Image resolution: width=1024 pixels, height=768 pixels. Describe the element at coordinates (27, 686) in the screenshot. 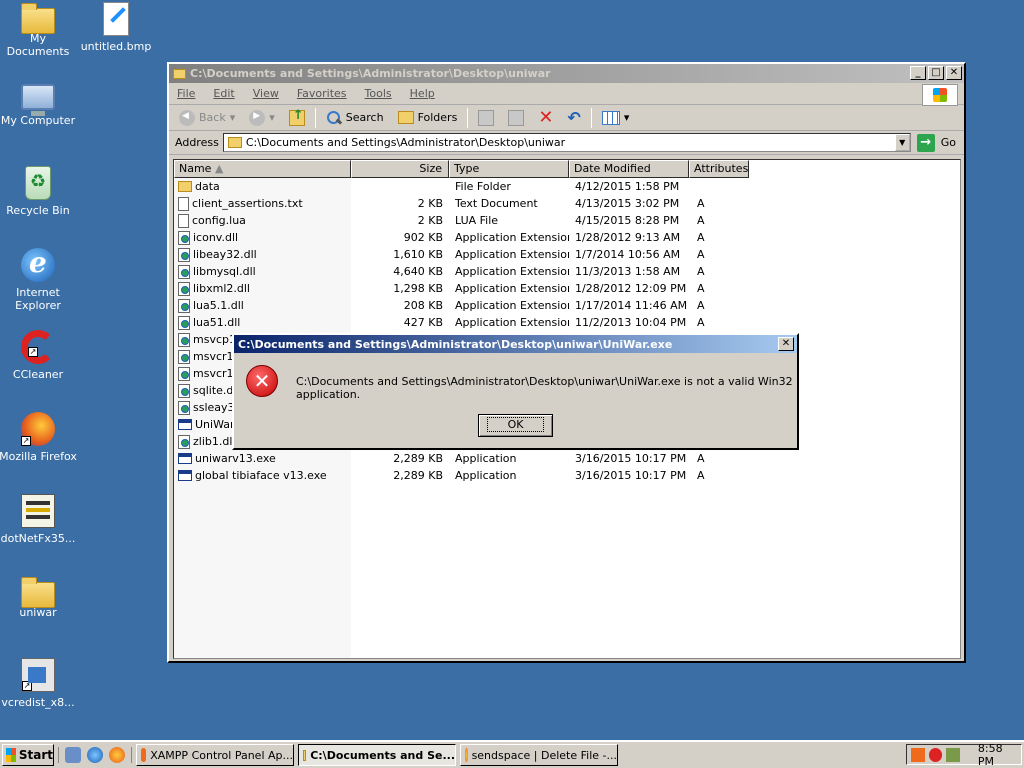

I see `shortcut-arrow-icon: ↗` at that location.